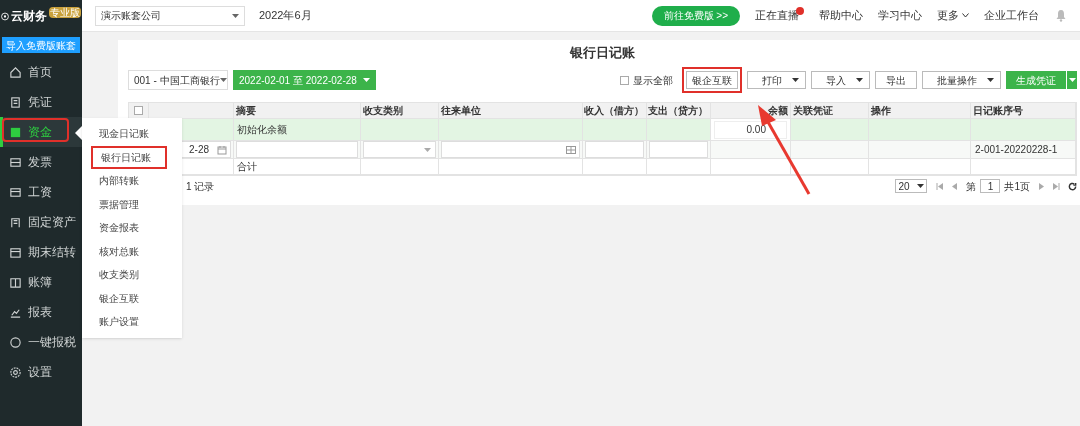 The height and width of the screenshot is (426, 1080). Describe the element at coordinates (1011, 15) in the screenshot. I see `top-link: 企业工作台` at that location.